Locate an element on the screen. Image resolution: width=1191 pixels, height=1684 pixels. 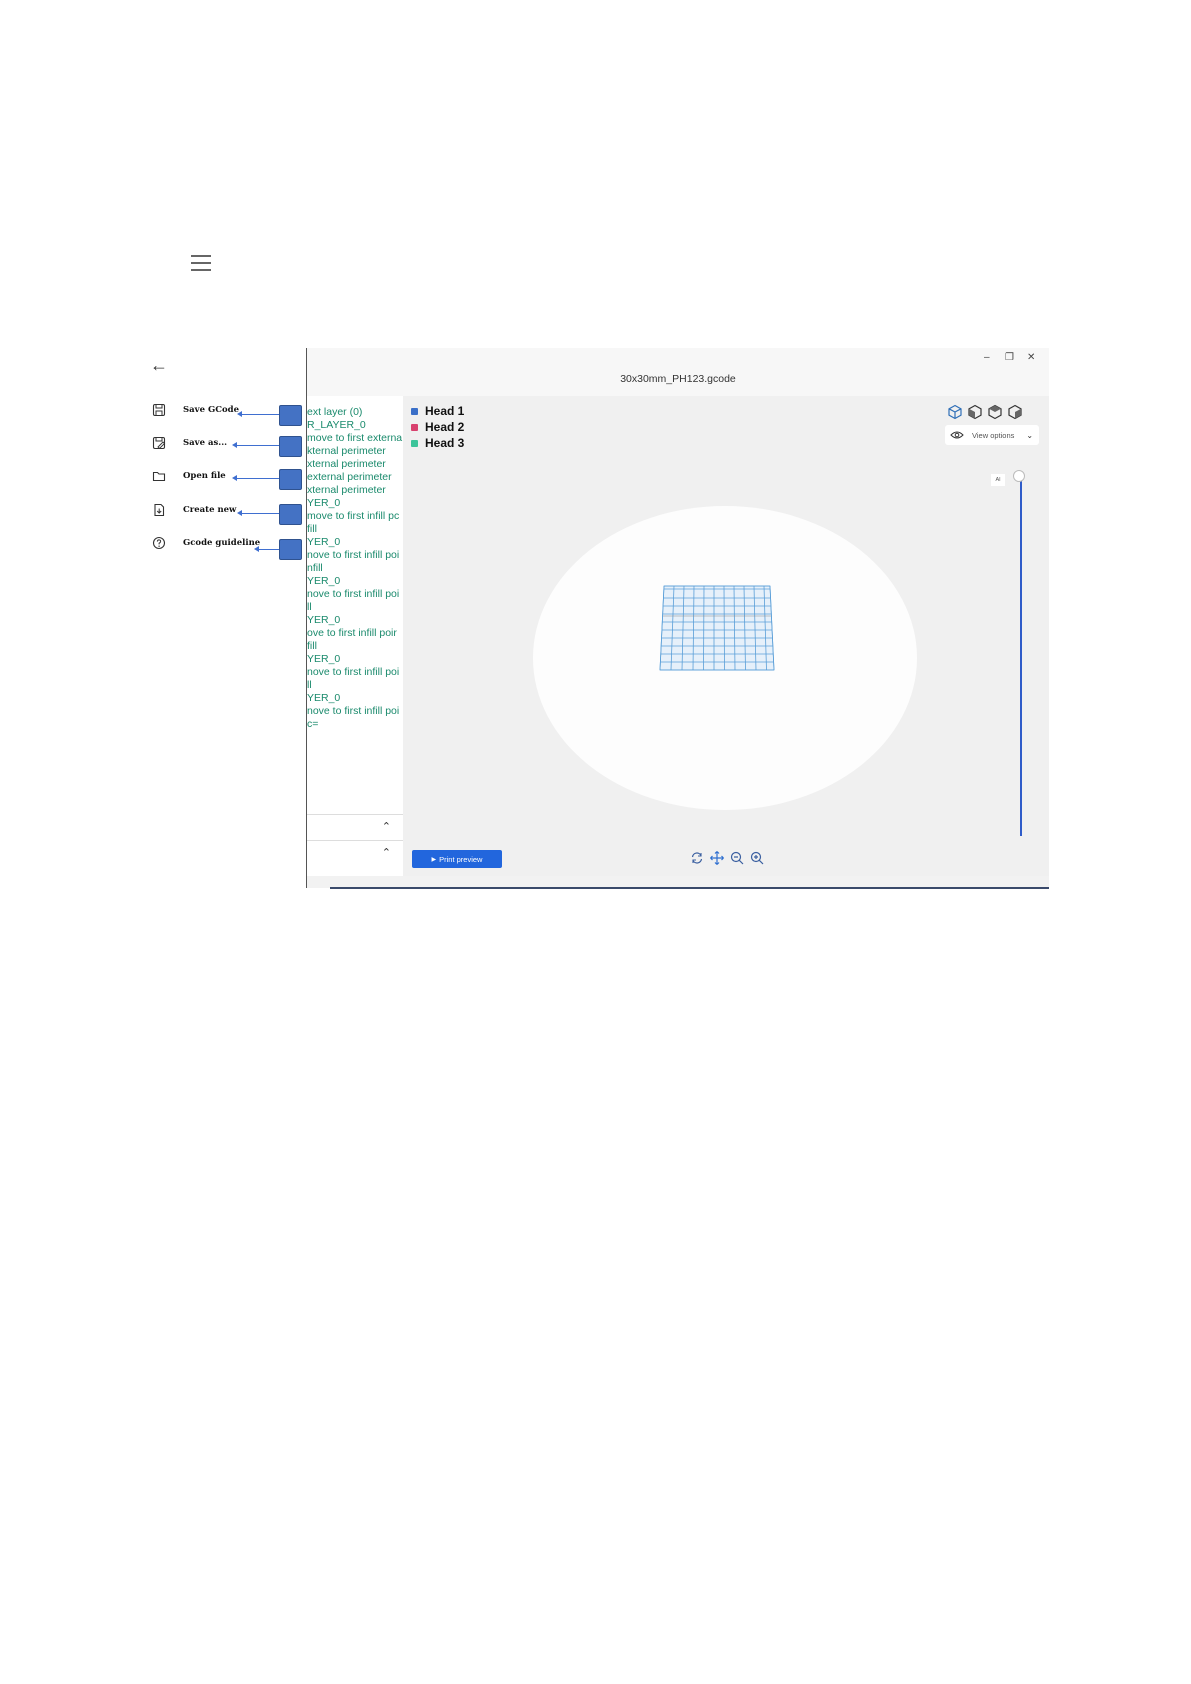
folder-icon is located at coordinates (159, 476).